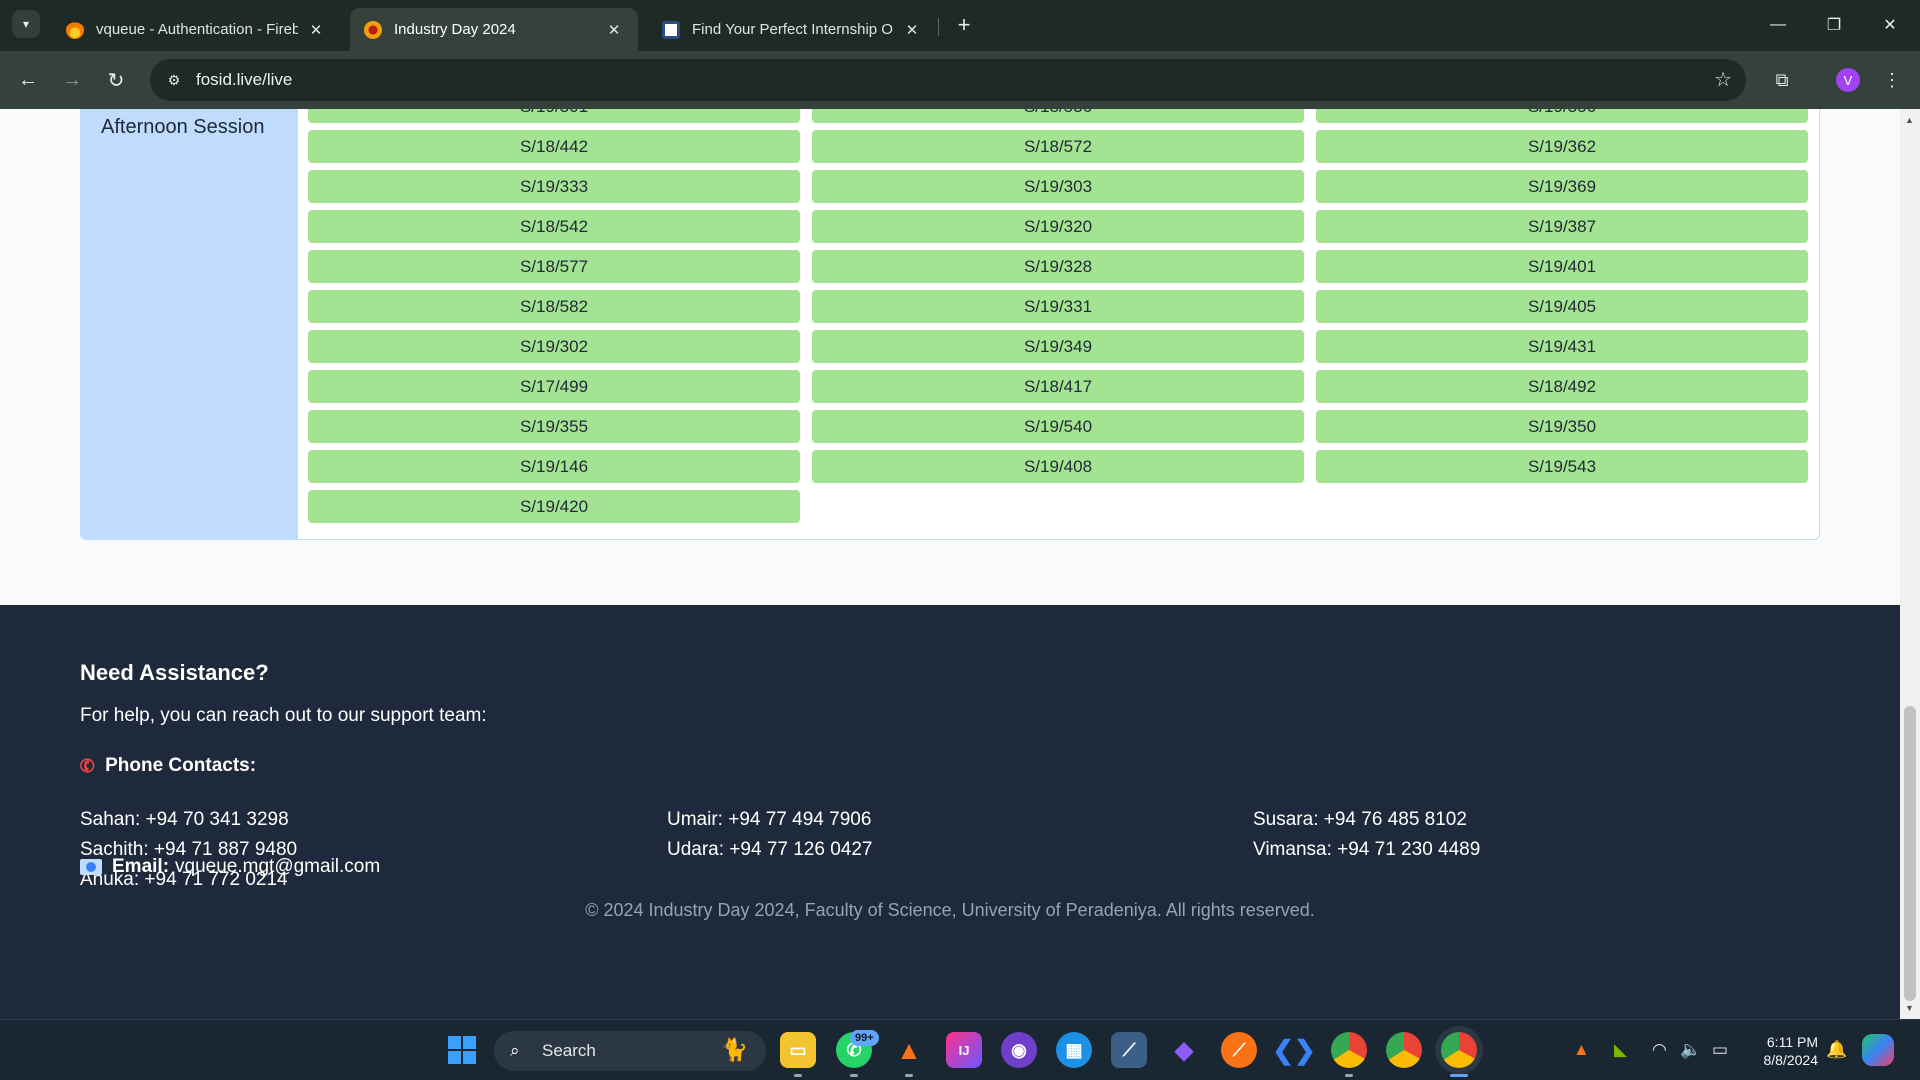 The image size is (1920, 1080). I want to click on student-slot: S/19/320, so click(1058, 226).